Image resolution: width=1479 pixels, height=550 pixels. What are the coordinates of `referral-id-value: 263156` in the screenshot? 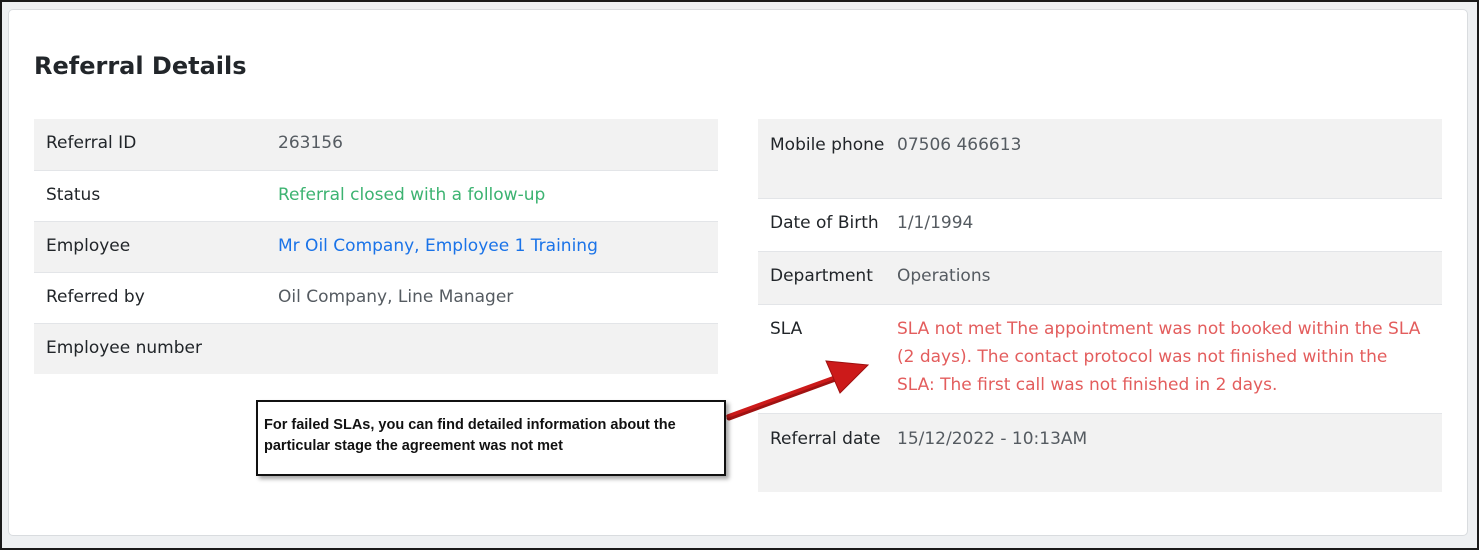 It's located at (492, 144).